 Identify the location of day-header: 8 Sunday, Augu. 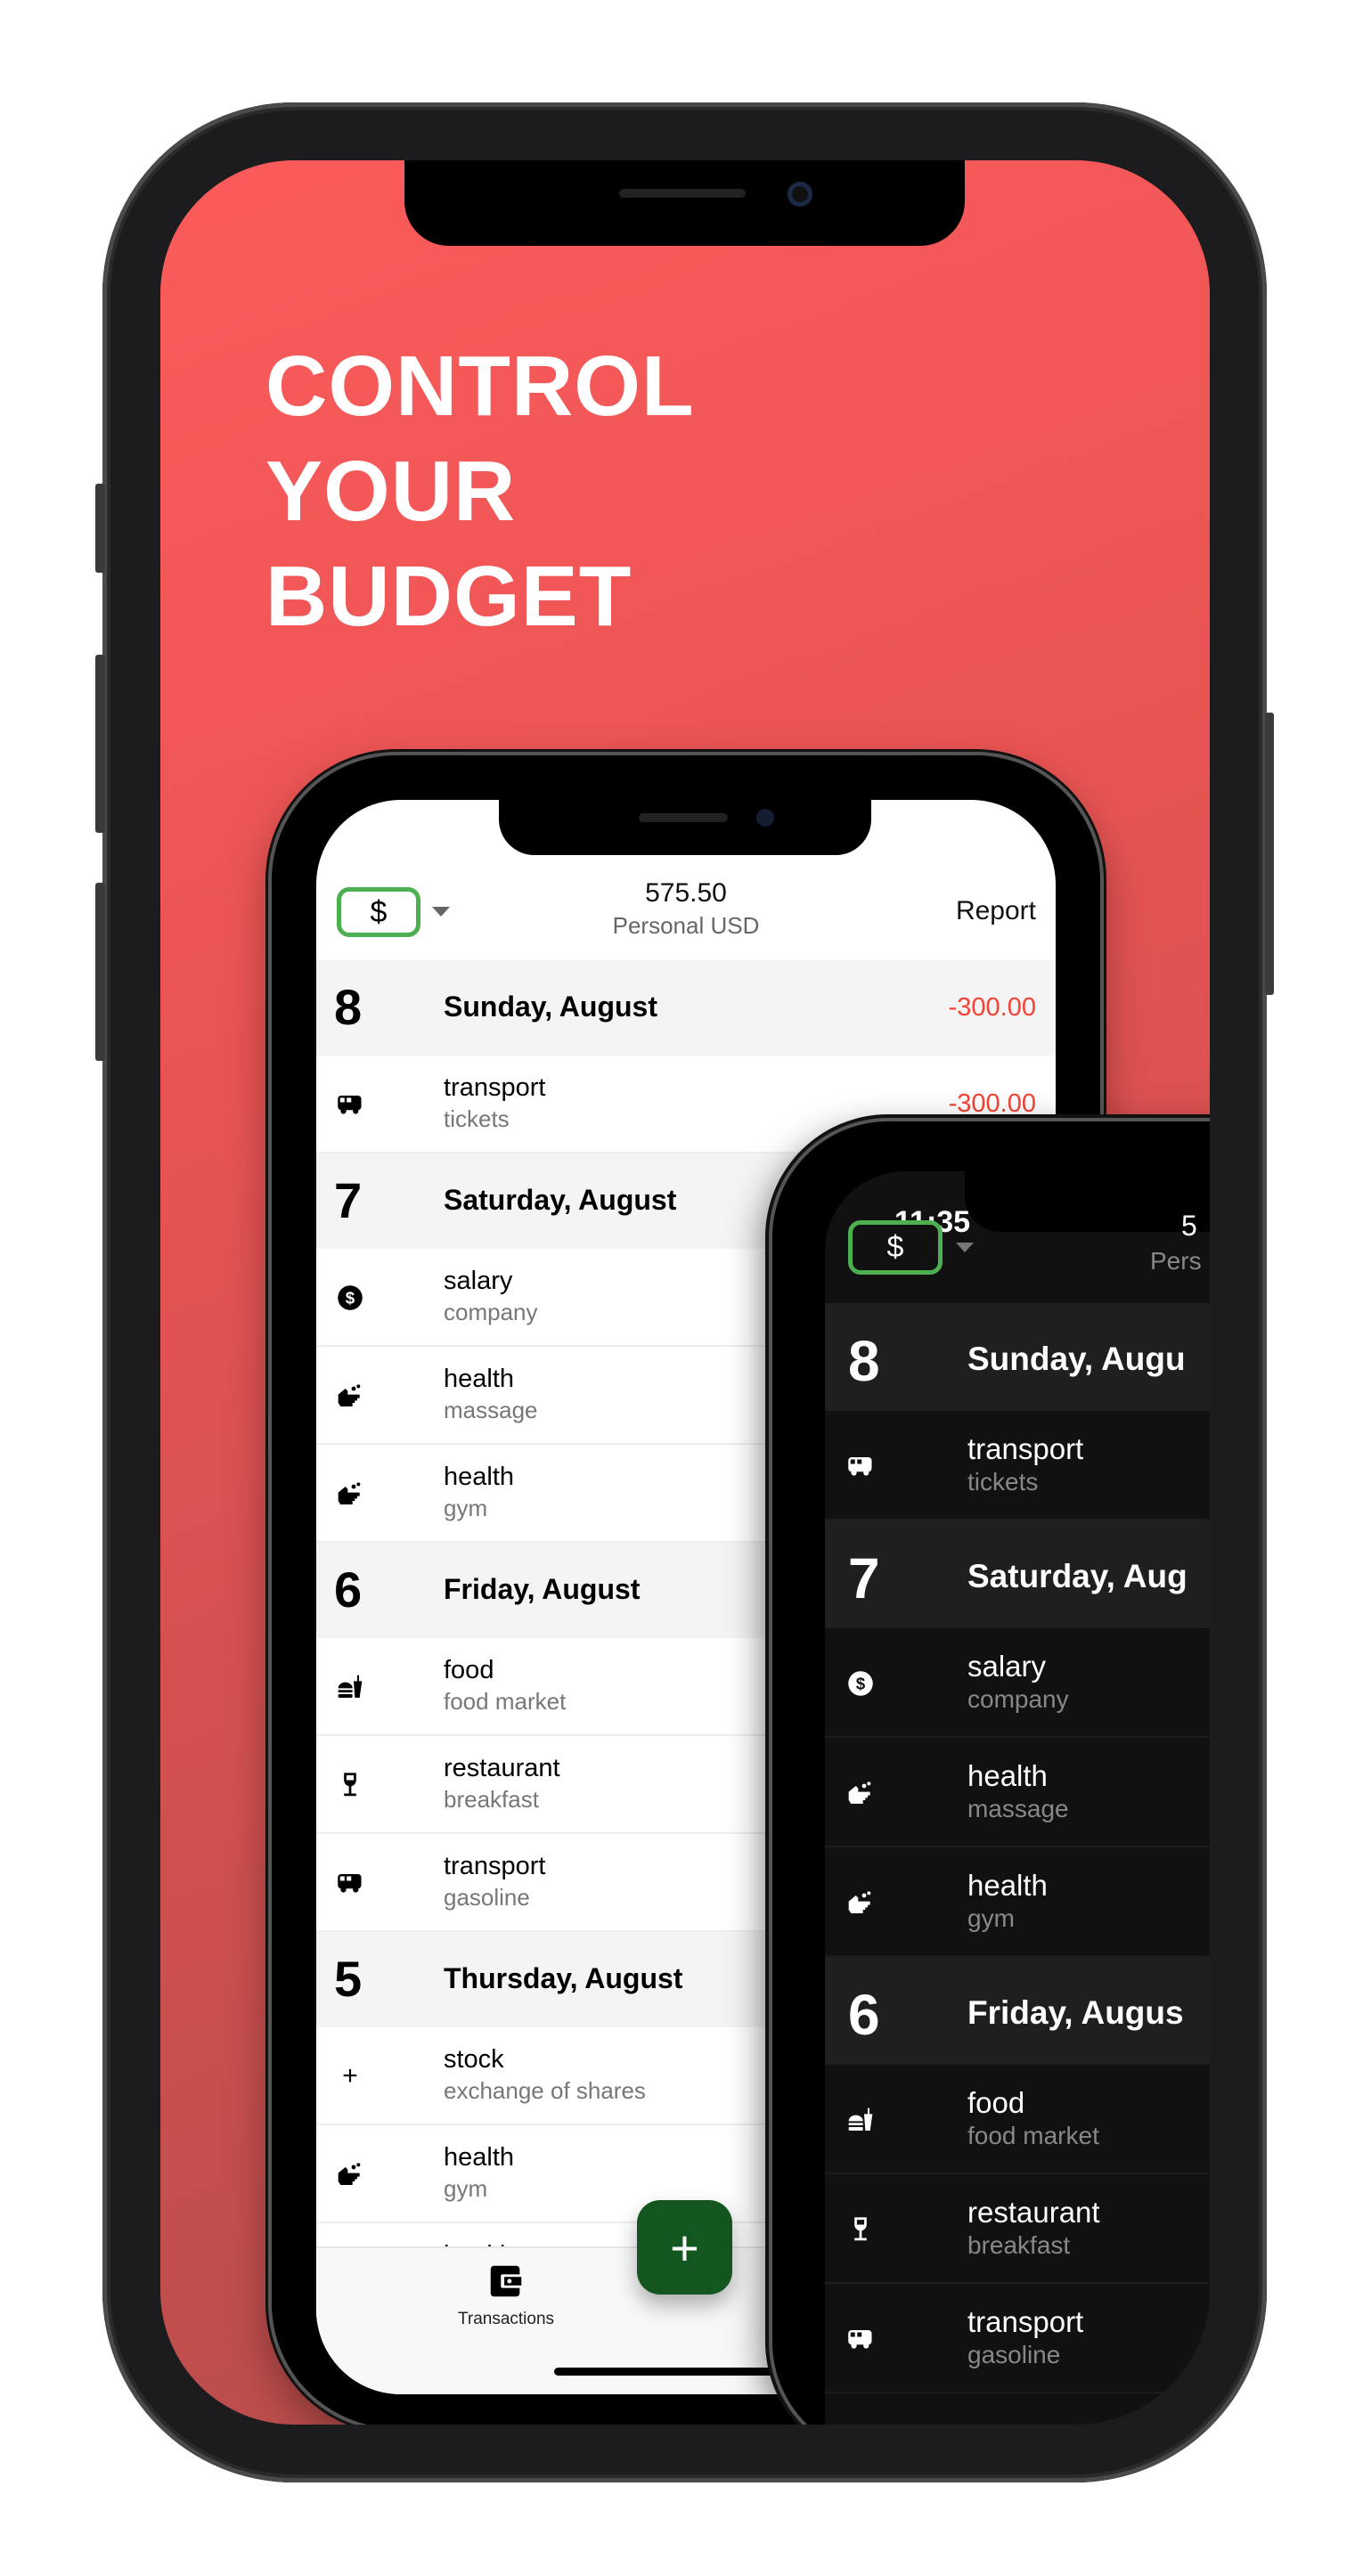
(1017, 1357).